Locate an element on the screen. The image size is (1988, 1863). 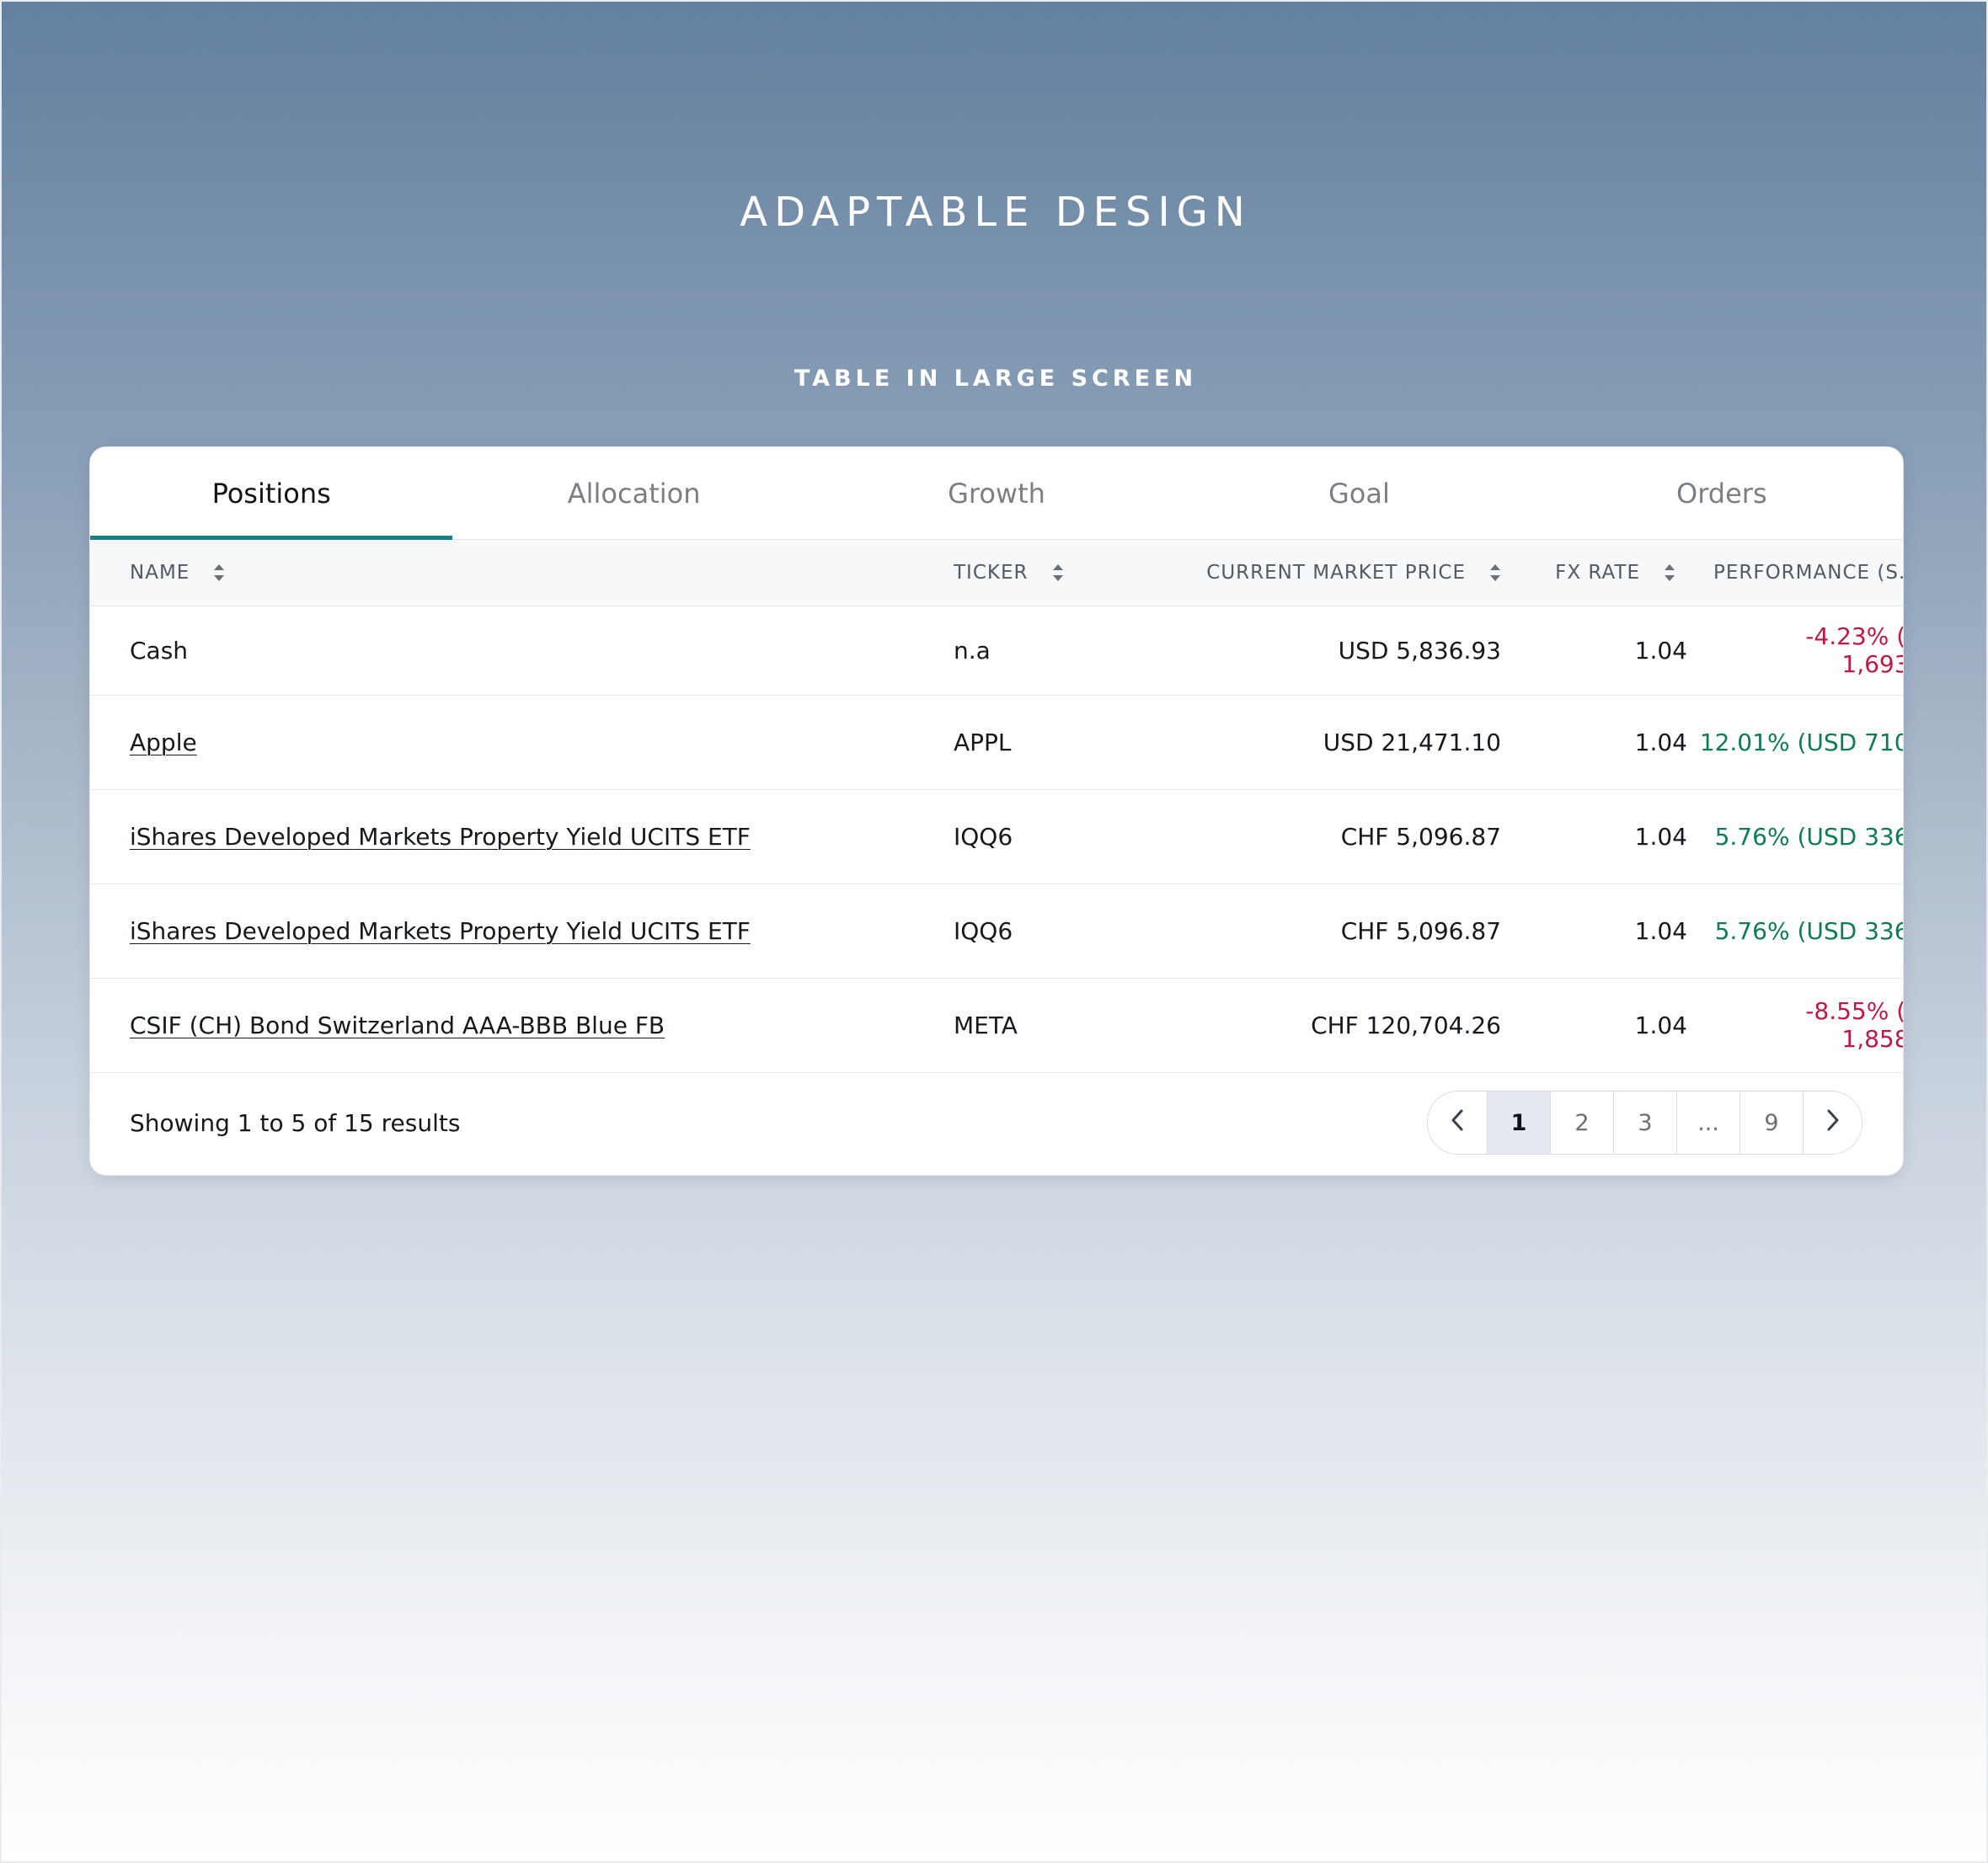
tab-growth: Growth is located at coordinates (996, 493).